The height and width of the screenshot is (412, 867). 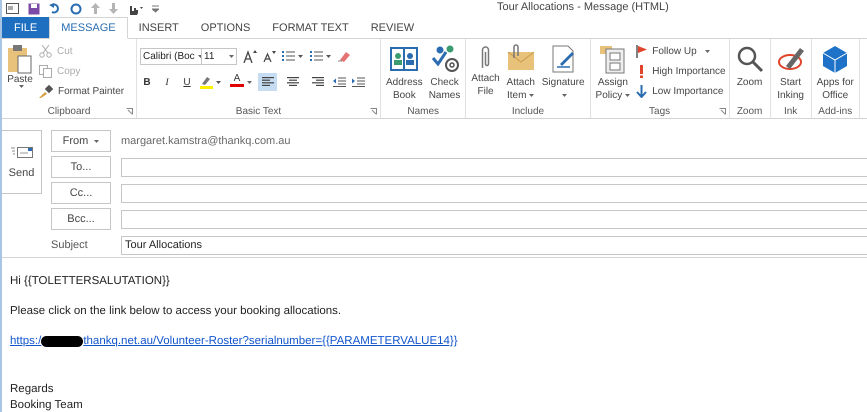 What do you see at coordinates (88, 28) in the screenshot?
I see `ribbon-tab: MESSAGE` at bounding box center [88, 28].